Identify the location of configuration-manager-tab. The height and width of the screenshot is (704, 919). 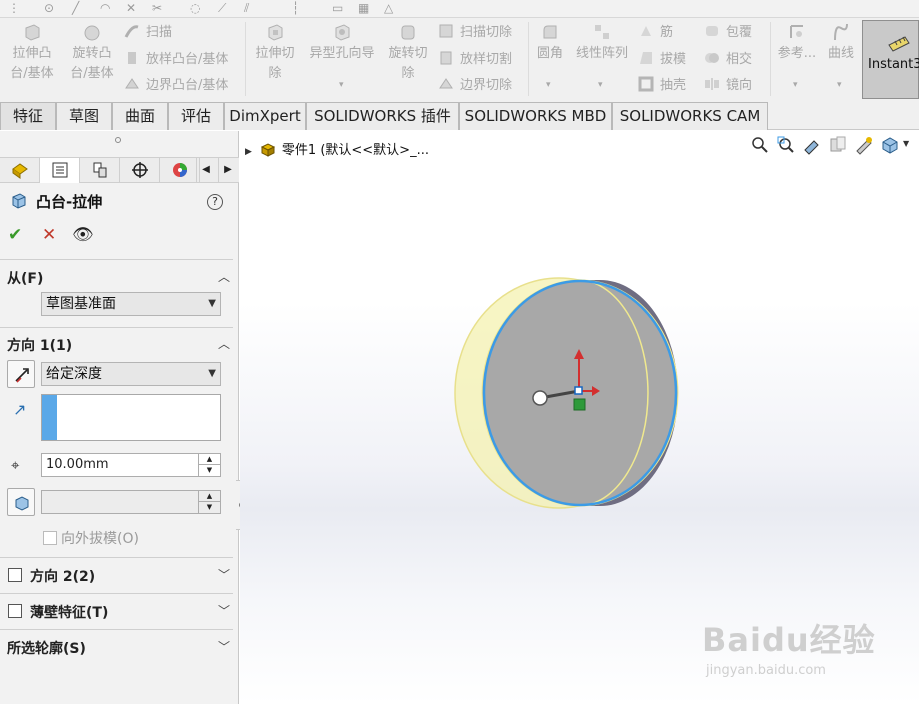
(100, 170).